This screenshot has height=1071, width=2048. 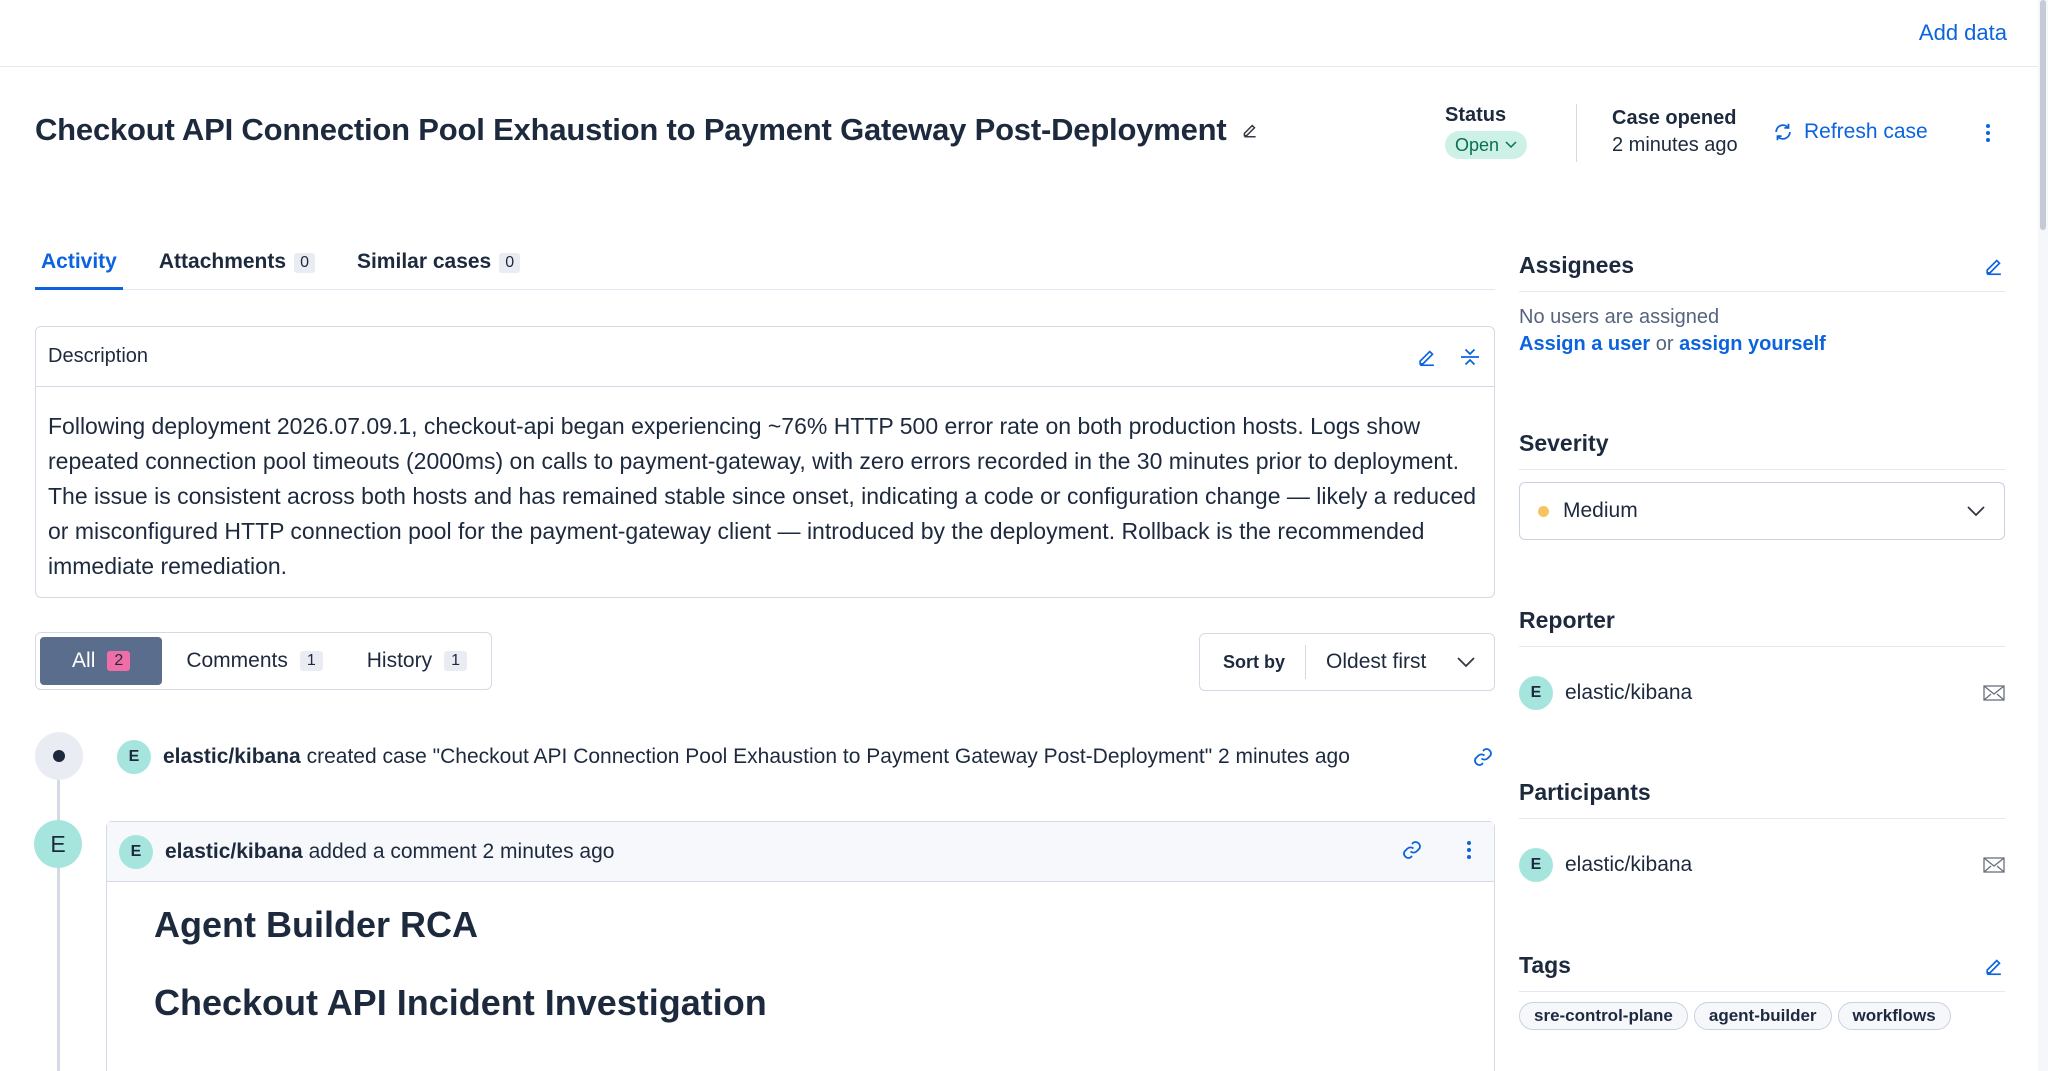 I want to click on filter-comments-count: 1, so click(x=311, y=661).